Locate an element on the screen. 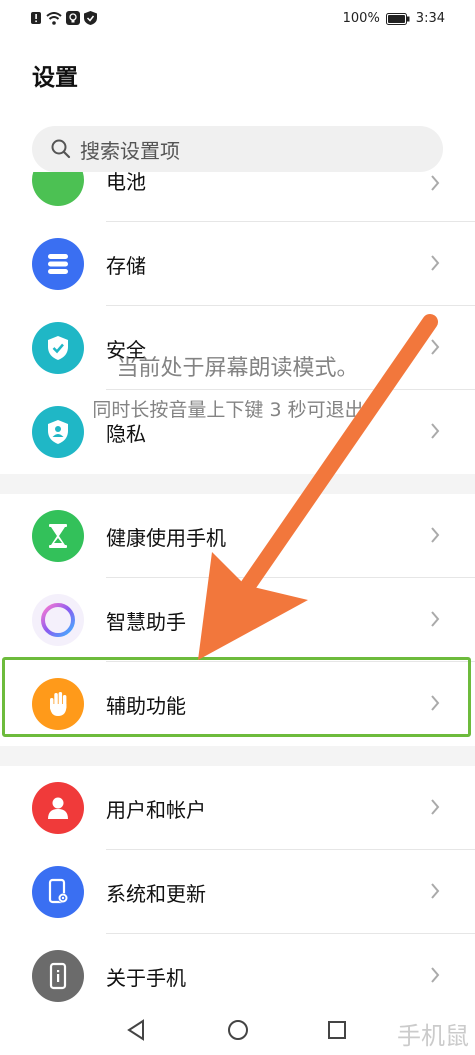 This screenshot has height=1055, width=475. status-icons is located at coordinates (63, 18).